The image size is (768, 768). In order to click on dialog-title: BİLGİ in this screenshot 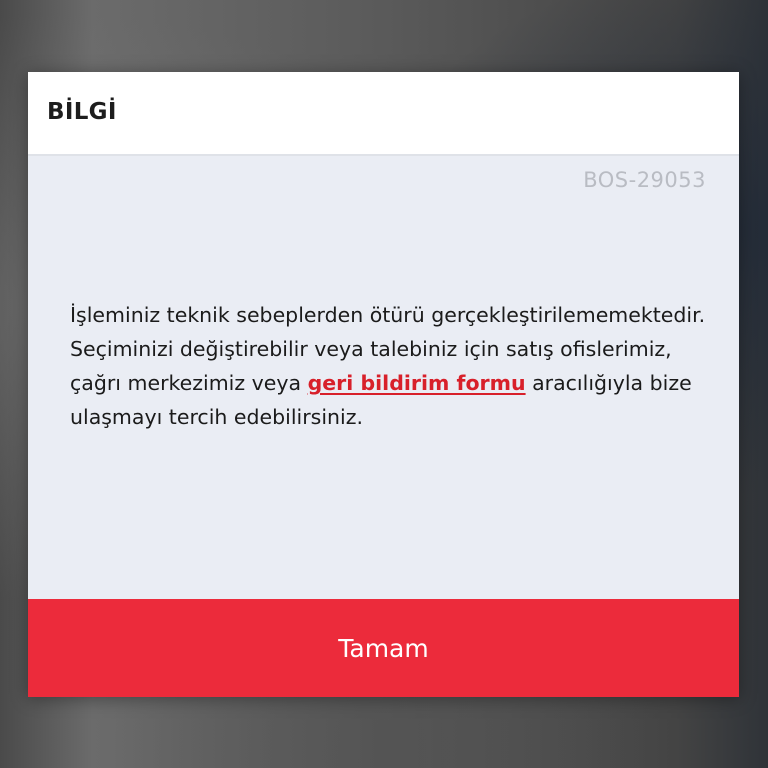, I will do `click(82, 112)`.